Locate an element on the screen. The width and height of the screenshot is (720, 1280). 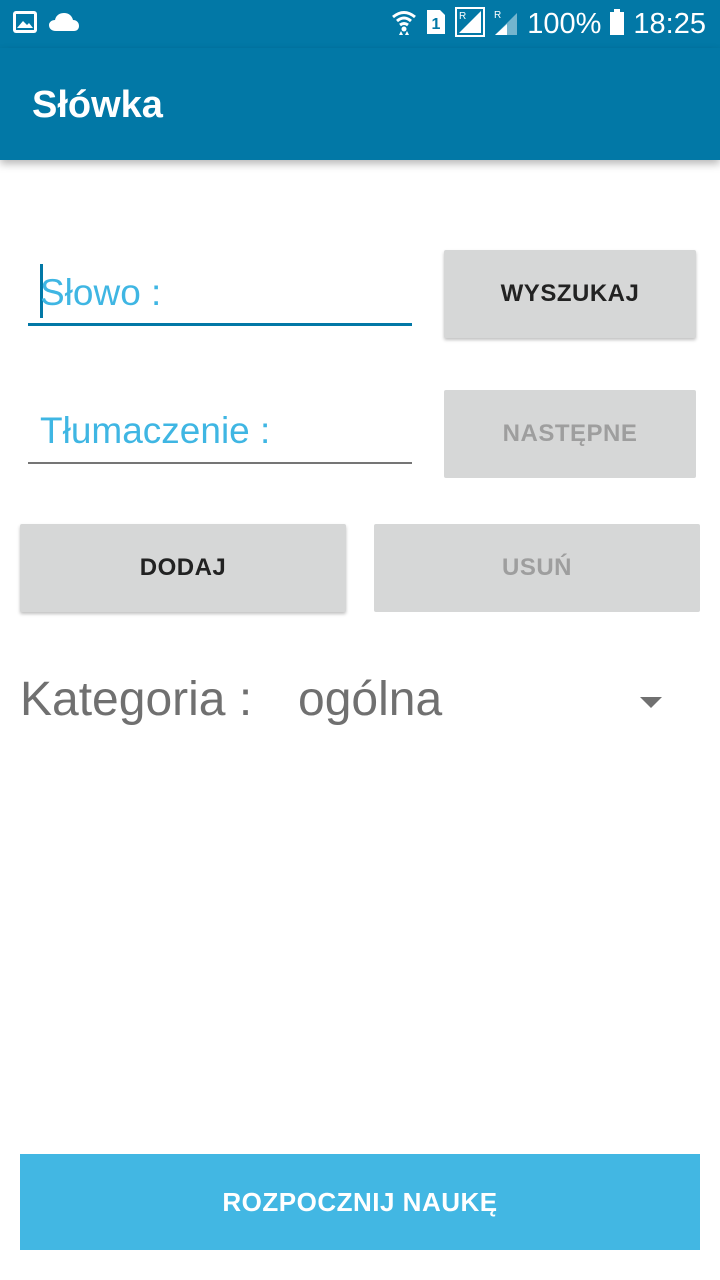
translation-input: Tłumaczenie : is located at coordinates (220, 429).